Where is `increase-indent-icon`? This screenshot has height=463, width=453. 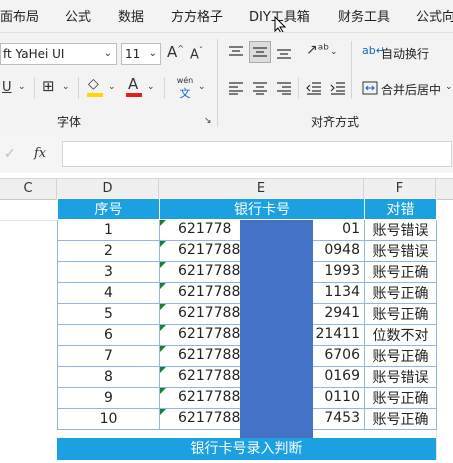 increase-indent-icon is located at coordinates (338, 88).